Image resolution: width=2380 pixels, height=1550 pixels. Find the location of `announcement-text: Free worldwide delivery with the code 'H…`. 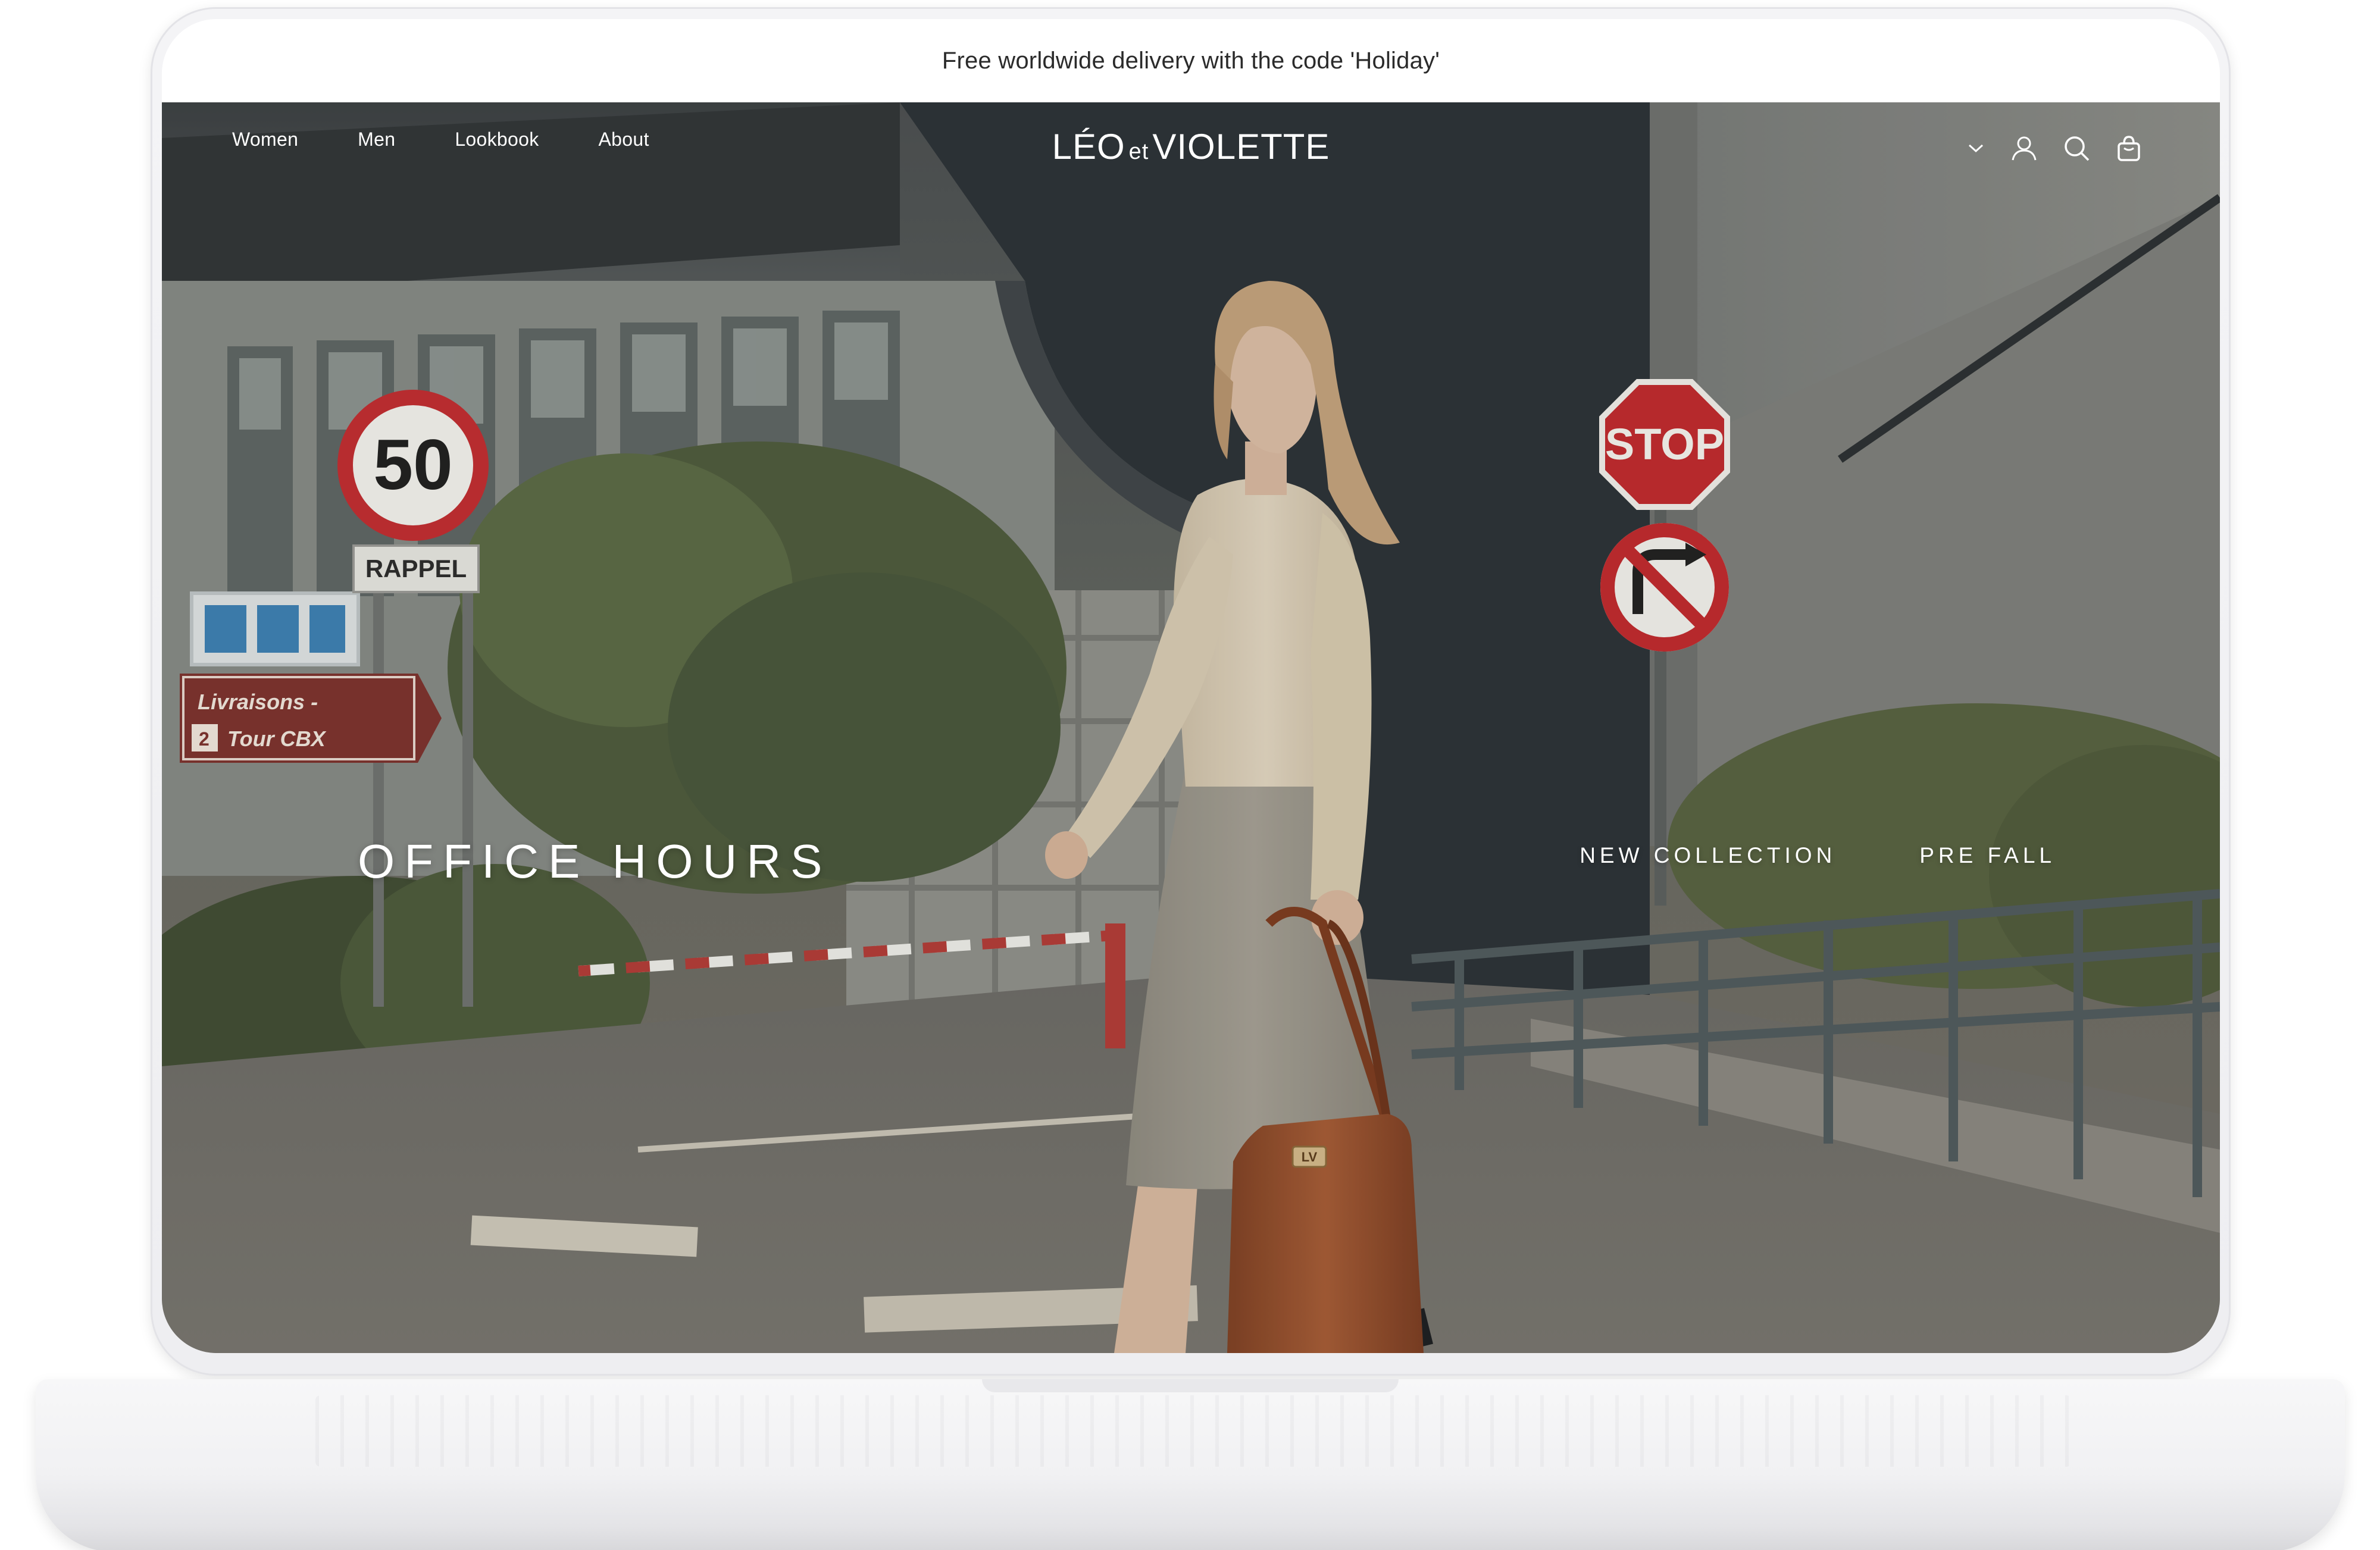

announcement-text: Free worldwide delivery with the code 'H… is located at coordinates (1191, 60).